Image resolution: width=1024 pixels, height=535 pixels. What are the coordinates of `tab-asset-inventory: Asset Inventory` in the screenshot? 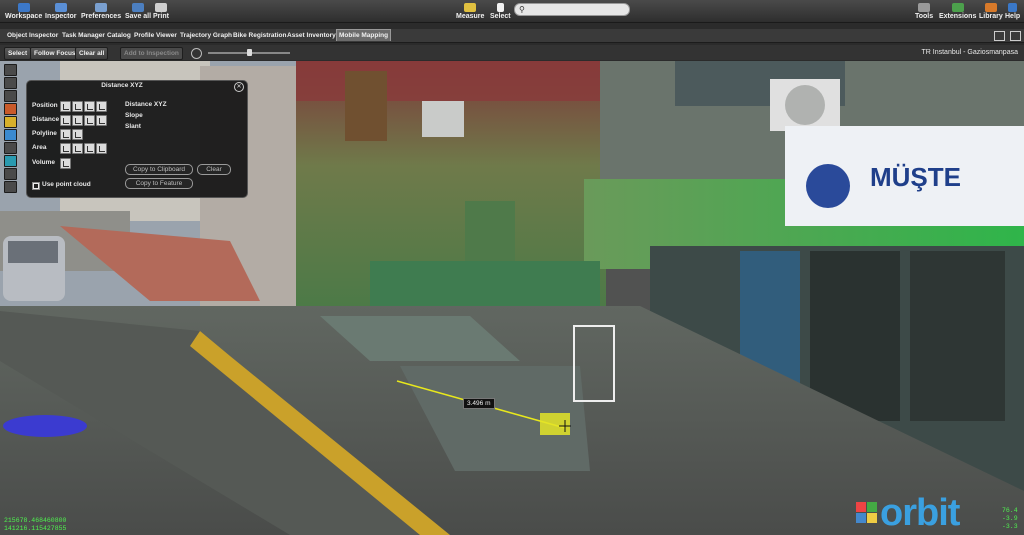 It's located at (311, 35).